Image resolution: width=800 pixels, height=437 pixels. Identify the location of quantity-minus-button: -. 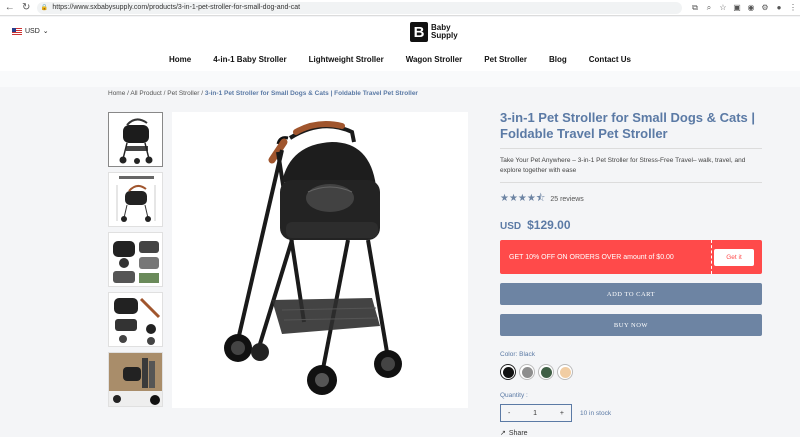
(509, 413).